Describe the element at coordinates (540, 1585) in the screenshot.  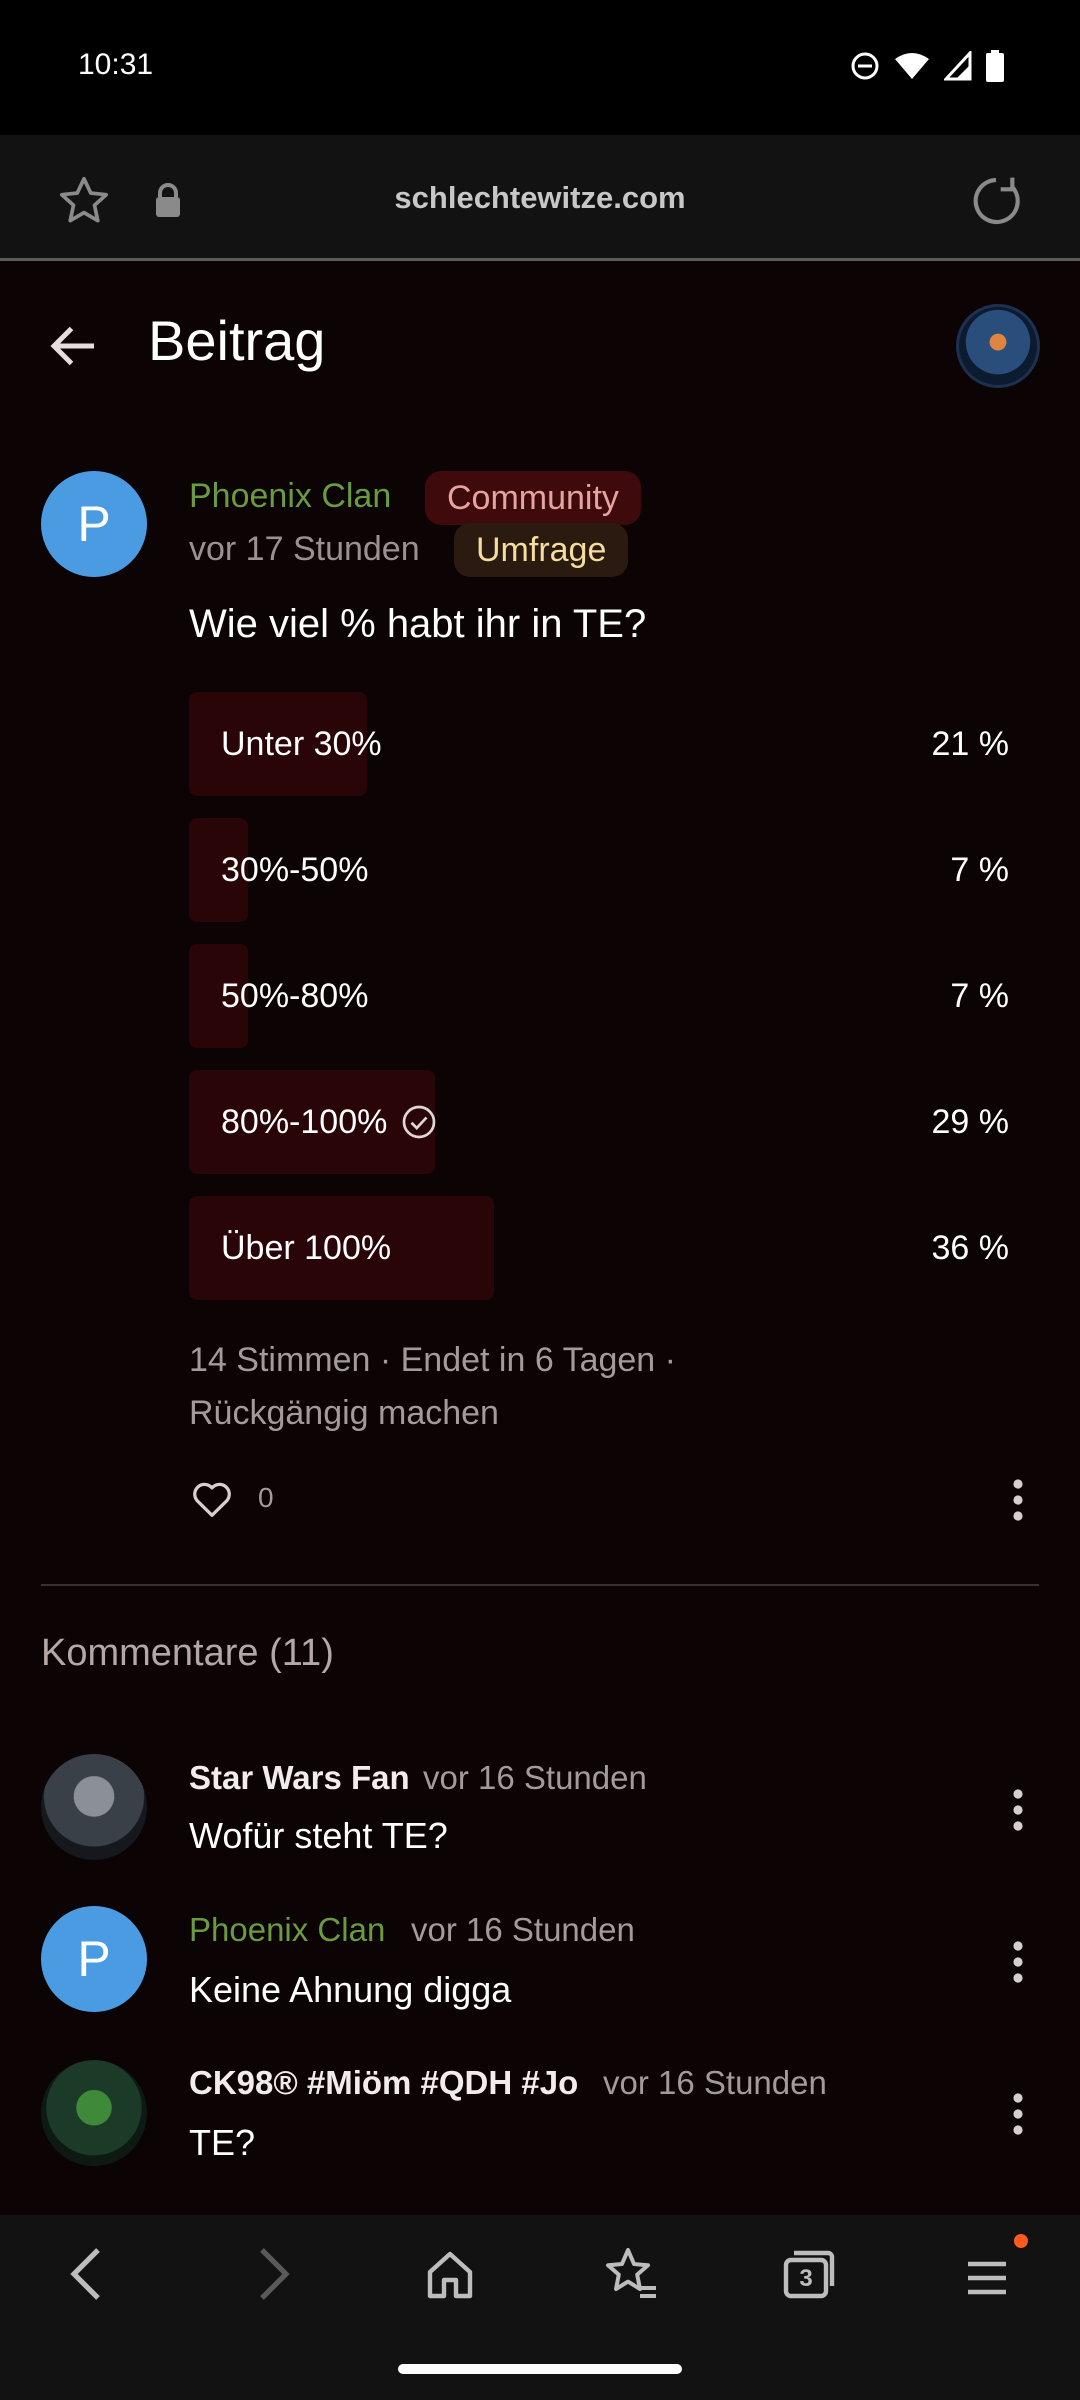
I see `divider` at that location.